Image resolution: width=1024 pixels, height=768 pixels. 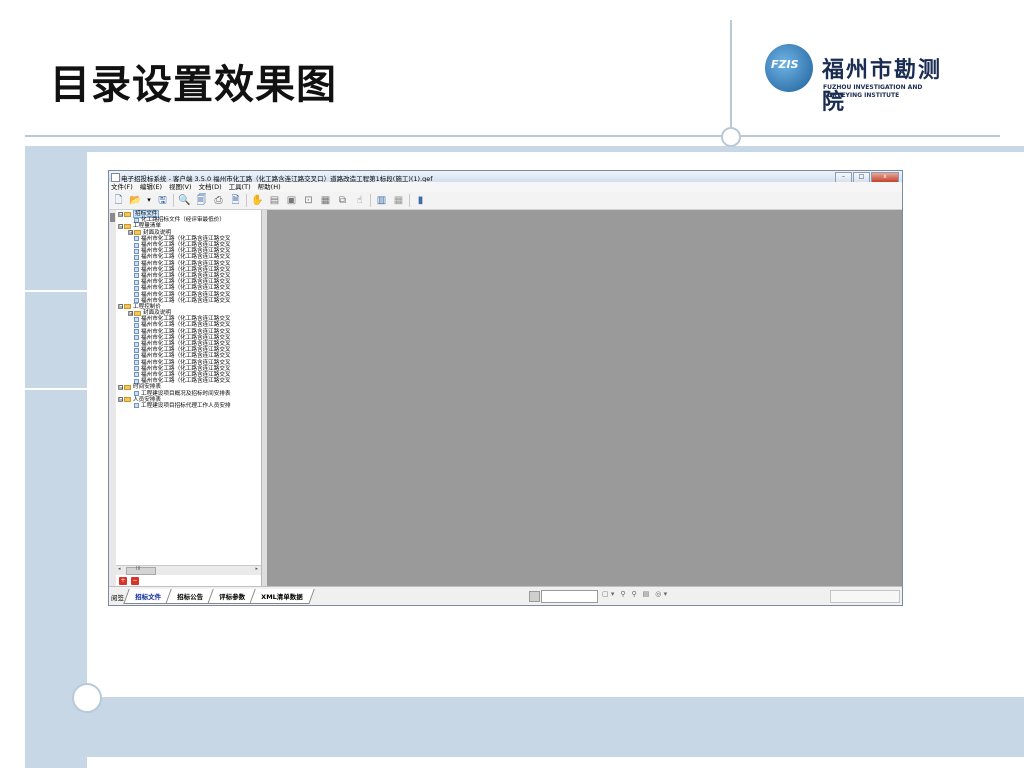 I want to click on menu-tools: 工具(T), so click(x=240, y=187).